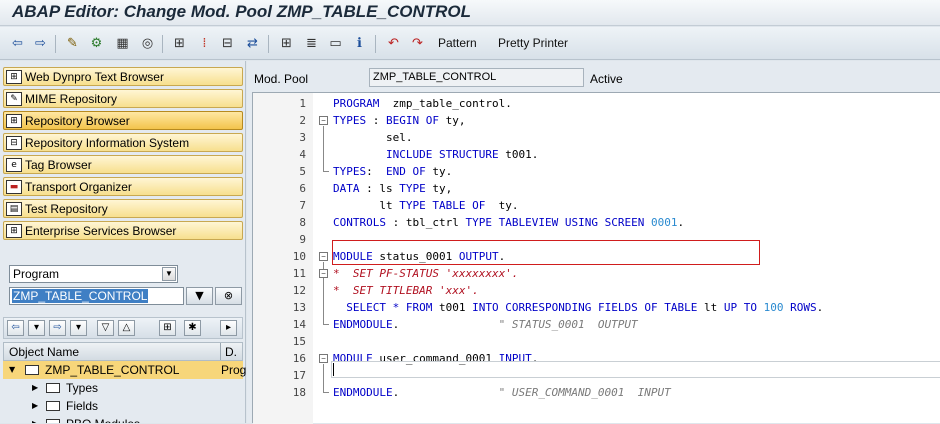 This screenshot has height=424, width=940. Describe the element at coordinates (252, 43) in the screenshot. I see `navigation-icon: ⇄` at that location.